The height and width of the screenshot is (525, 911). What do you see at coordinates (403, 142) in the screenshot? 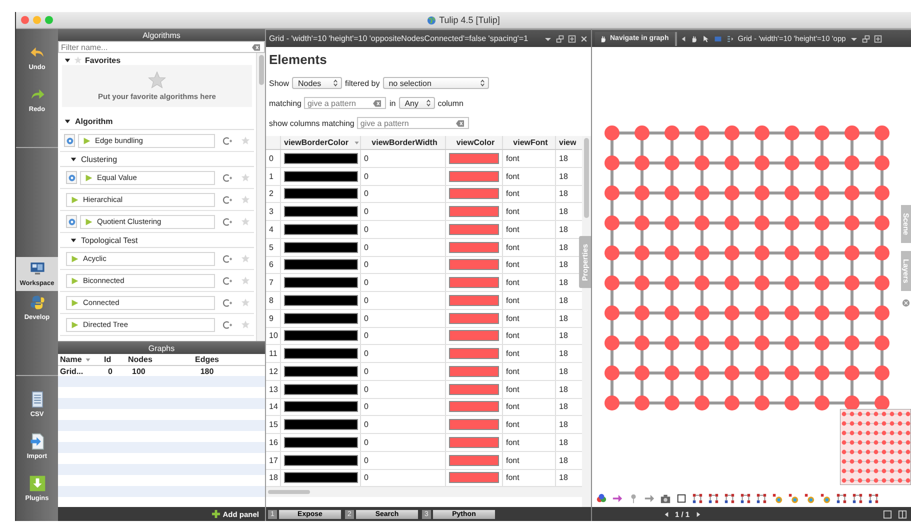
I see `column-header: viewBorderWidth` at bounding box center [403, 142].